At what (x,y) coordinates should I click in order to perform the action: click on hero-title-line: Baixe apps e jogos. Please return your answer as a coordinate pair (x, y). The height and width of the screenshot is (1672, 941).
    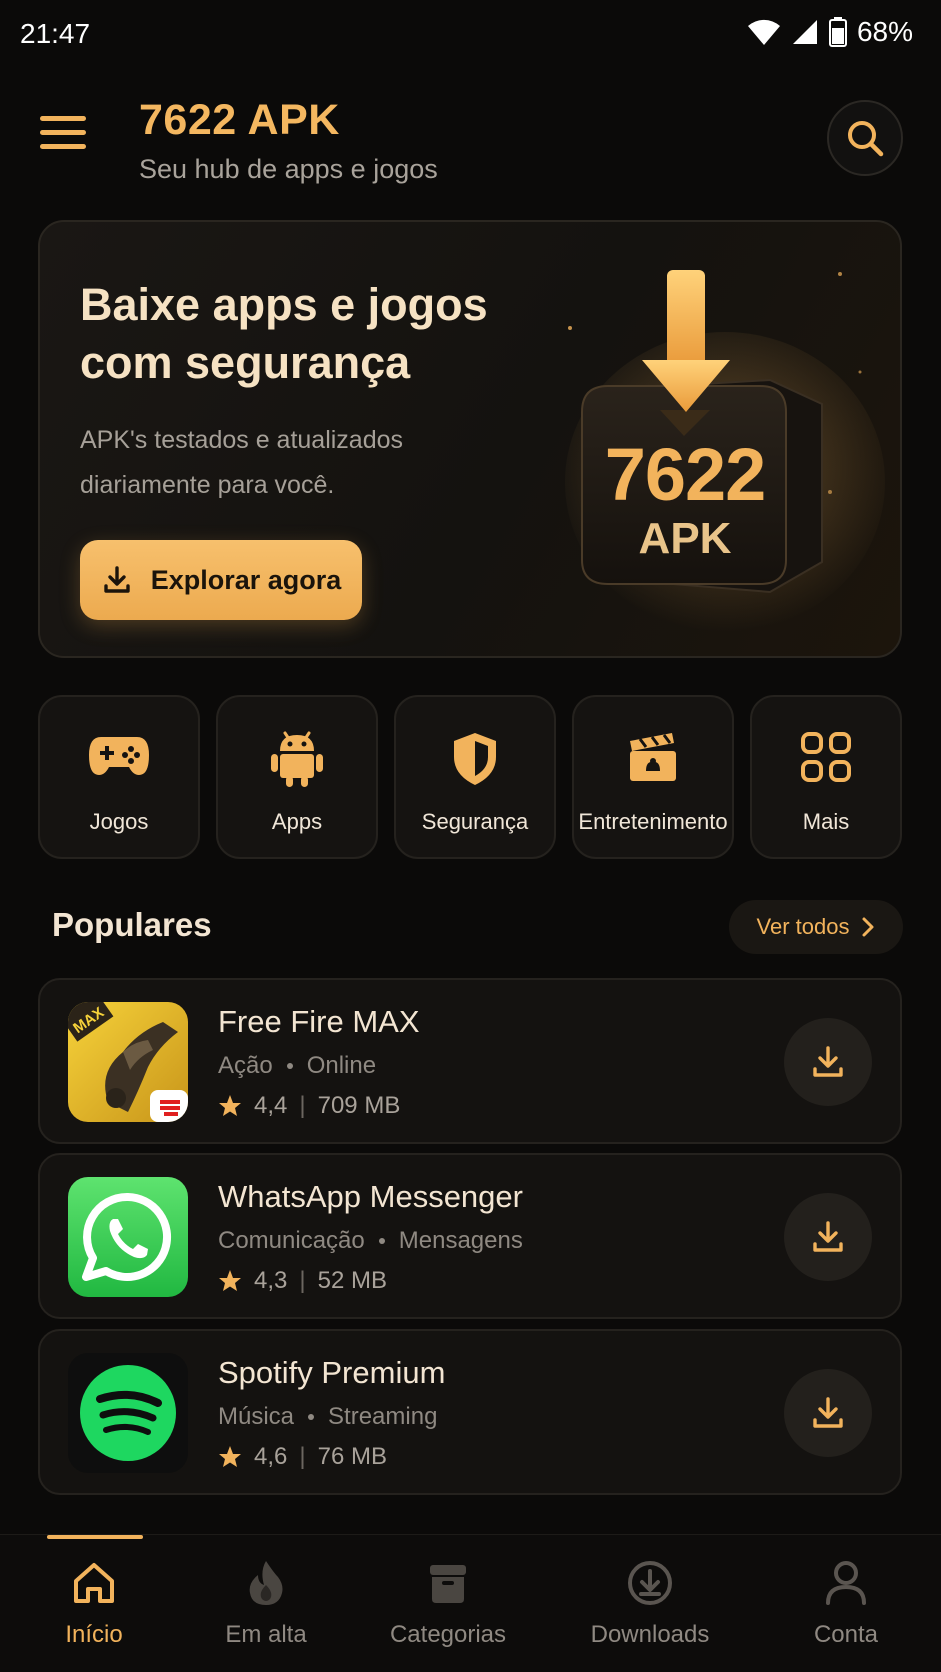
    Looking at the image, I should click on (284, 304).